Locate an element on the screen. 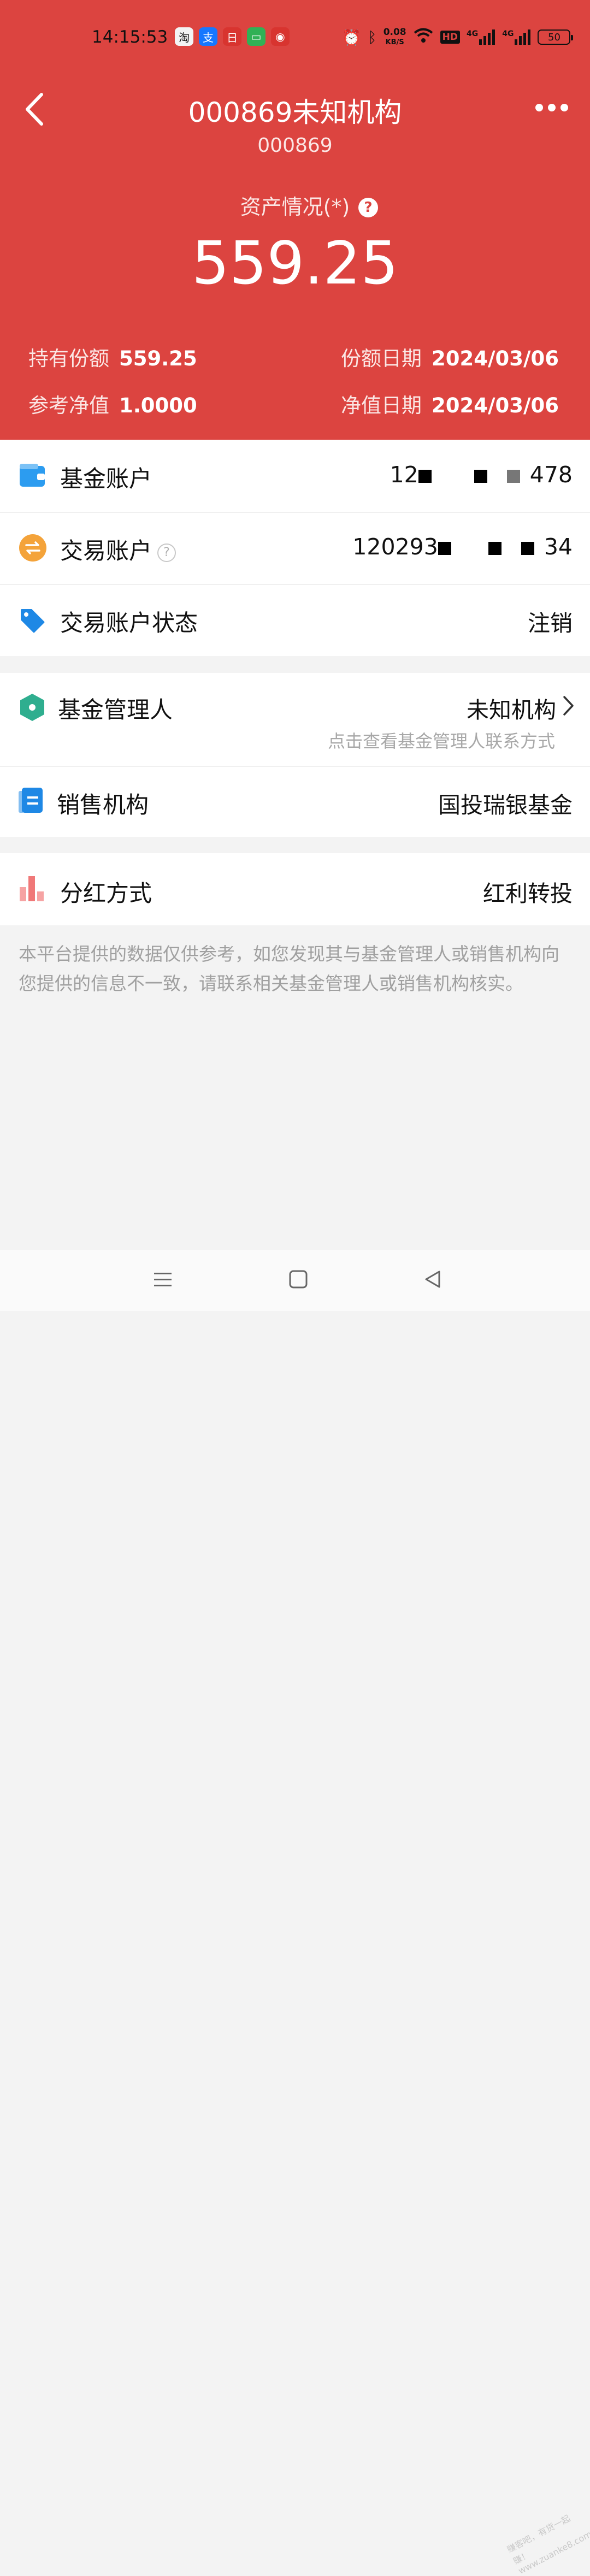  dividend-row: 分红方式 红利转投 is located at coordinates (295, 889).